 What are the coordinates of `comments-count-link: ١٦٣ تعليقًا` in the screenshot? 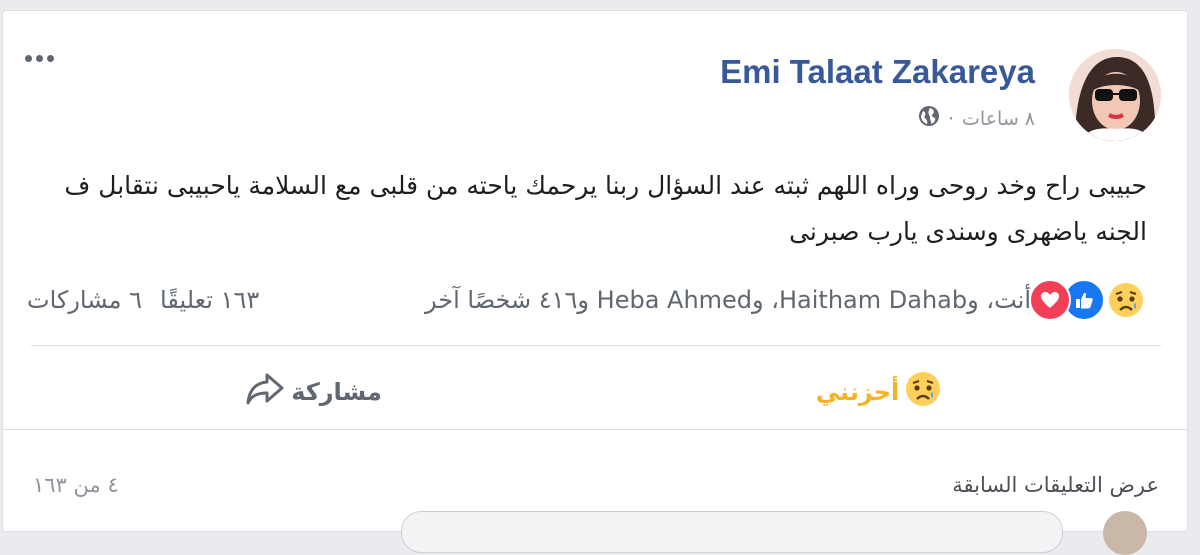 It's located at (209, 300).